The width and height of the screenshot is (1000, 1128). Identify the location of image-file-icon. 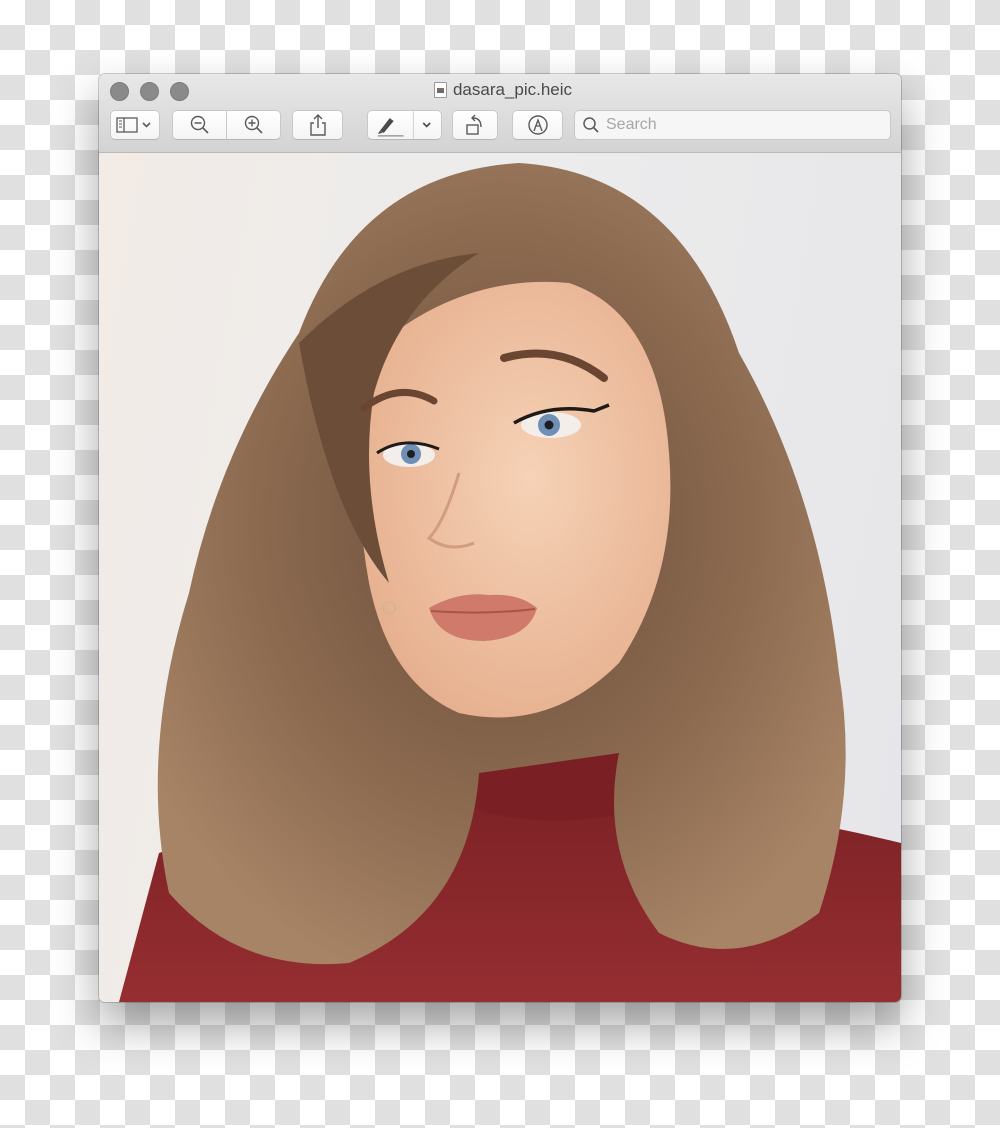
(440, 90).